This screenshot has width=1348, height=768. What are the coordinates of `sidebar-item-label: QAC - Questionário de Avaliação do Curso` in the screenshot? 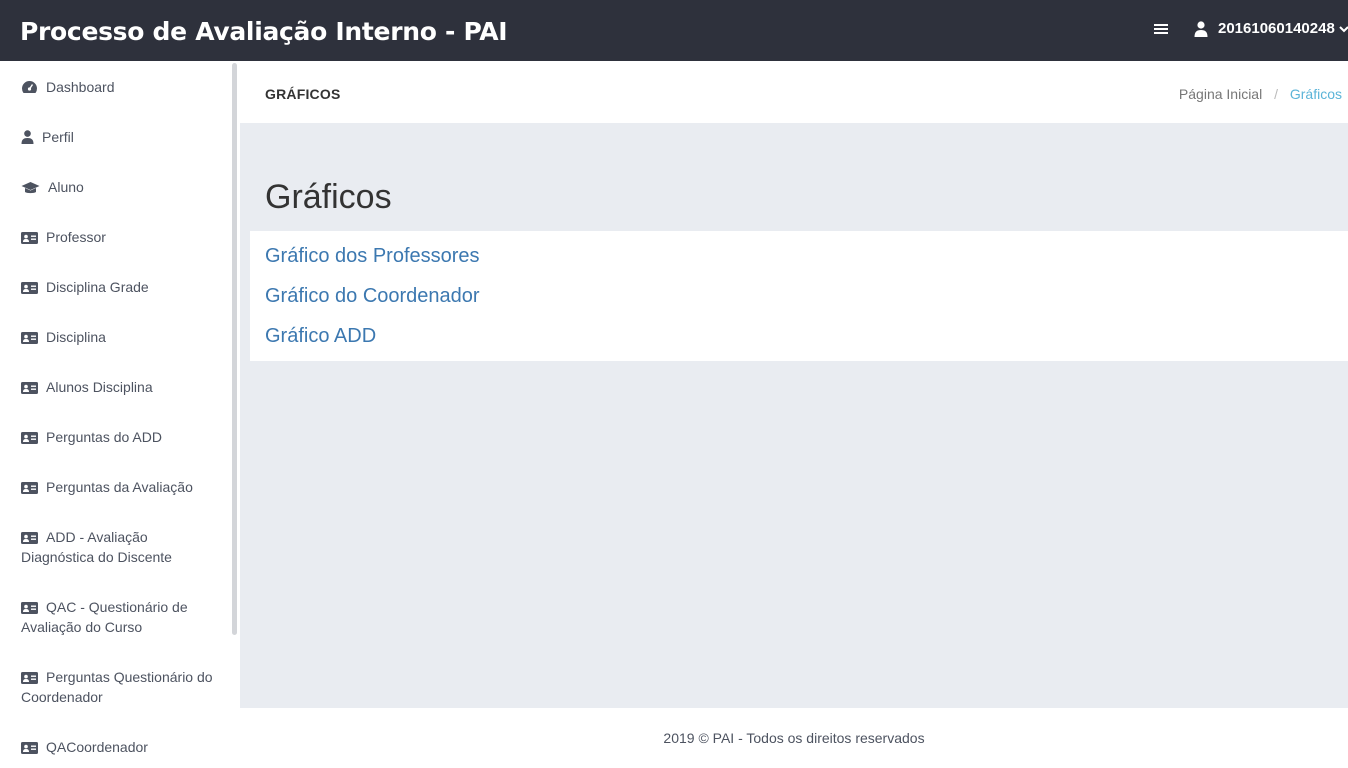 It's located at (104, 617).